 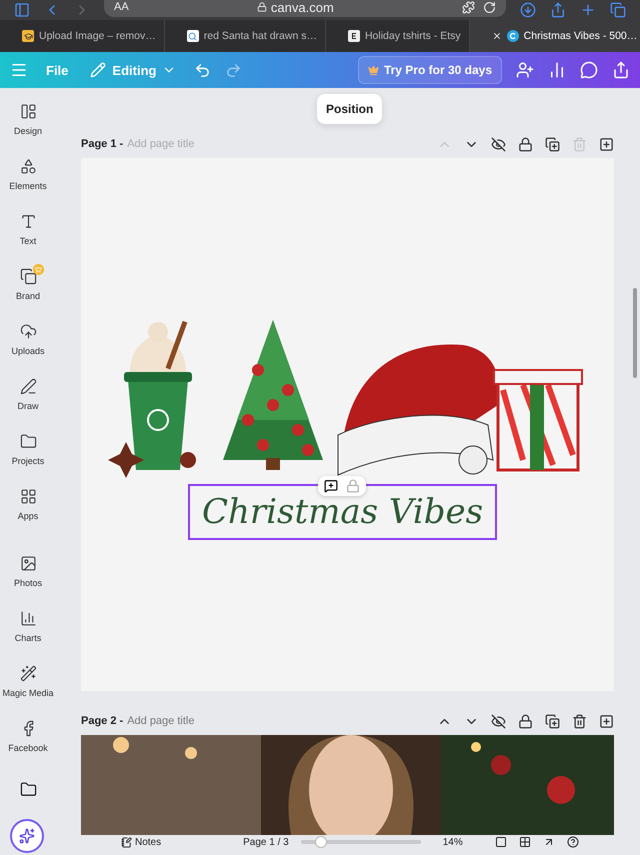 I want to click on sidebar-item: Apps, so click(x=28, y=515).